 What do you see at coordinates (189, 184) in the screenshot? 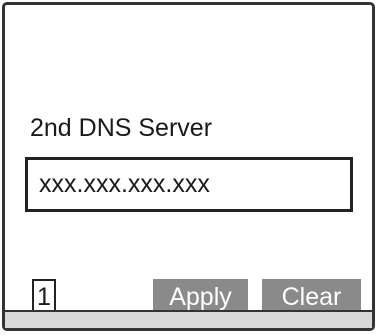
I see `dns-server-input: xxx.xxx.xxx.xxx` at bounding box center [189, 184].